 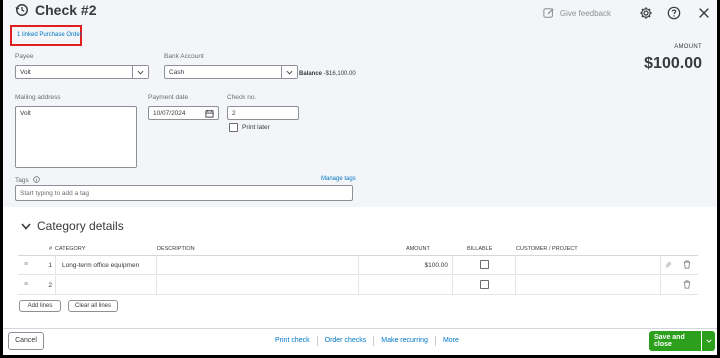 What do you see at coordinates (627, 13) in the screenshot?
I see `header-actions: Give feedback` at bounding box center [627, 13].